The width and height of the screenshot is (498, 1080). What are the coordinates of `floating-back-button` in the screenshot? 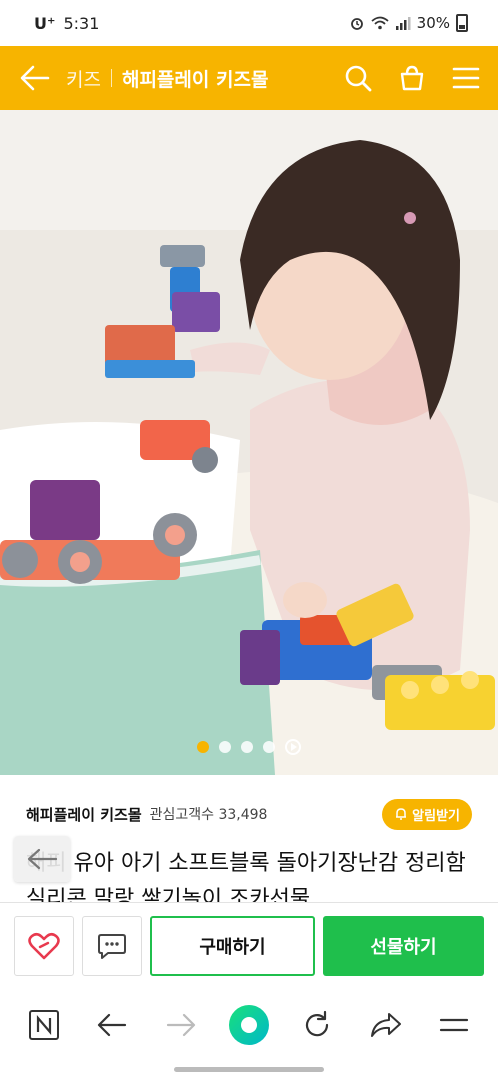 It's located at (42, 859).